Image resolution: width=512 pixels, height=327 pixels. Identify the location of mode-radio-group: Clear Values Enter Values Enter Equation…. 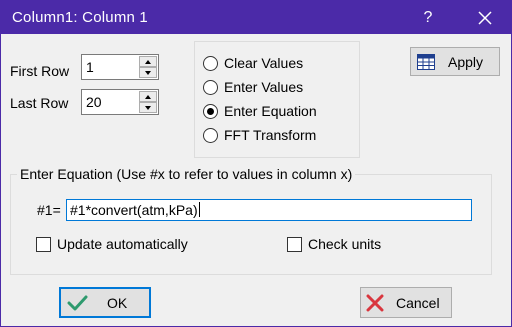
(277, 99).